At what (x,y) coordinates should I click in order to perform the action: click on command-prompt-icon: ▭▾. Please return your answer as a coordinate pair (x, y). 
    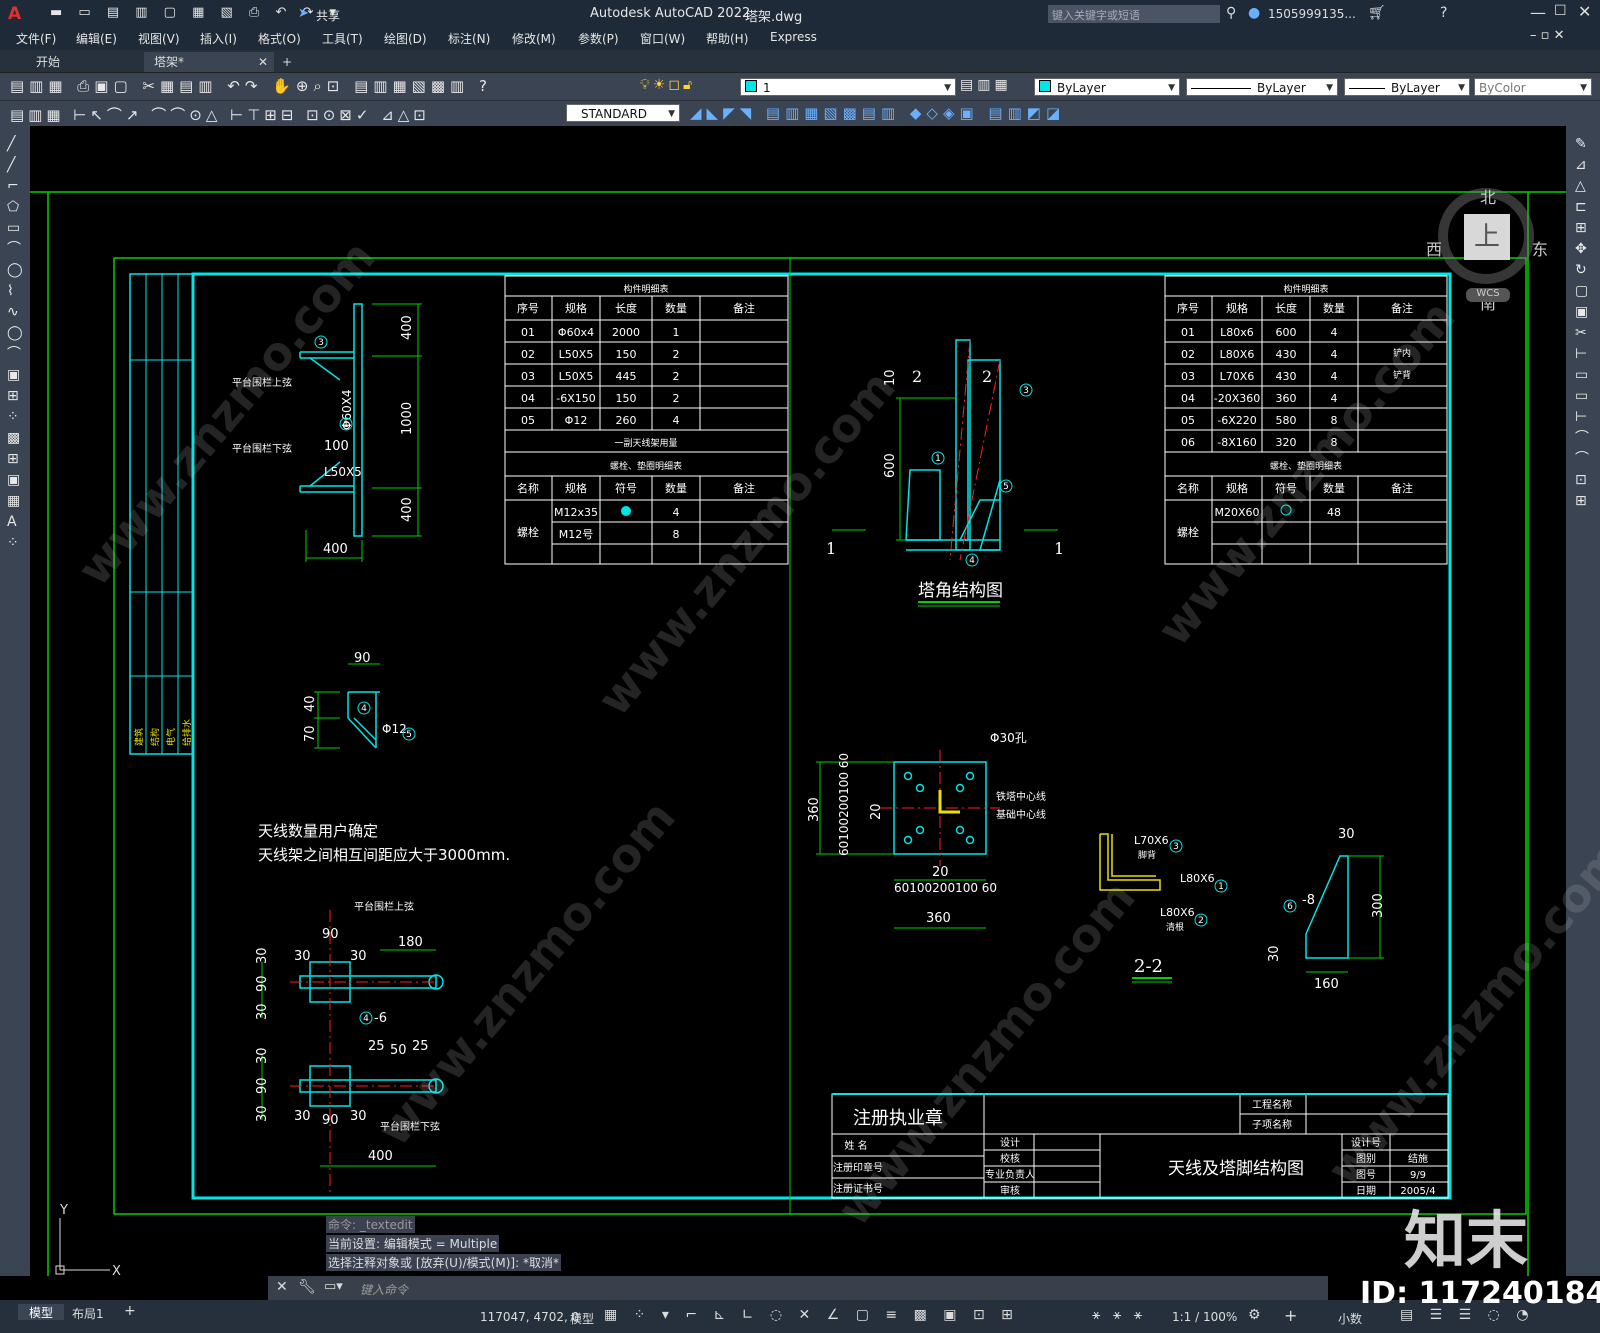
    Looking at the image, I should click on (333, 1286).